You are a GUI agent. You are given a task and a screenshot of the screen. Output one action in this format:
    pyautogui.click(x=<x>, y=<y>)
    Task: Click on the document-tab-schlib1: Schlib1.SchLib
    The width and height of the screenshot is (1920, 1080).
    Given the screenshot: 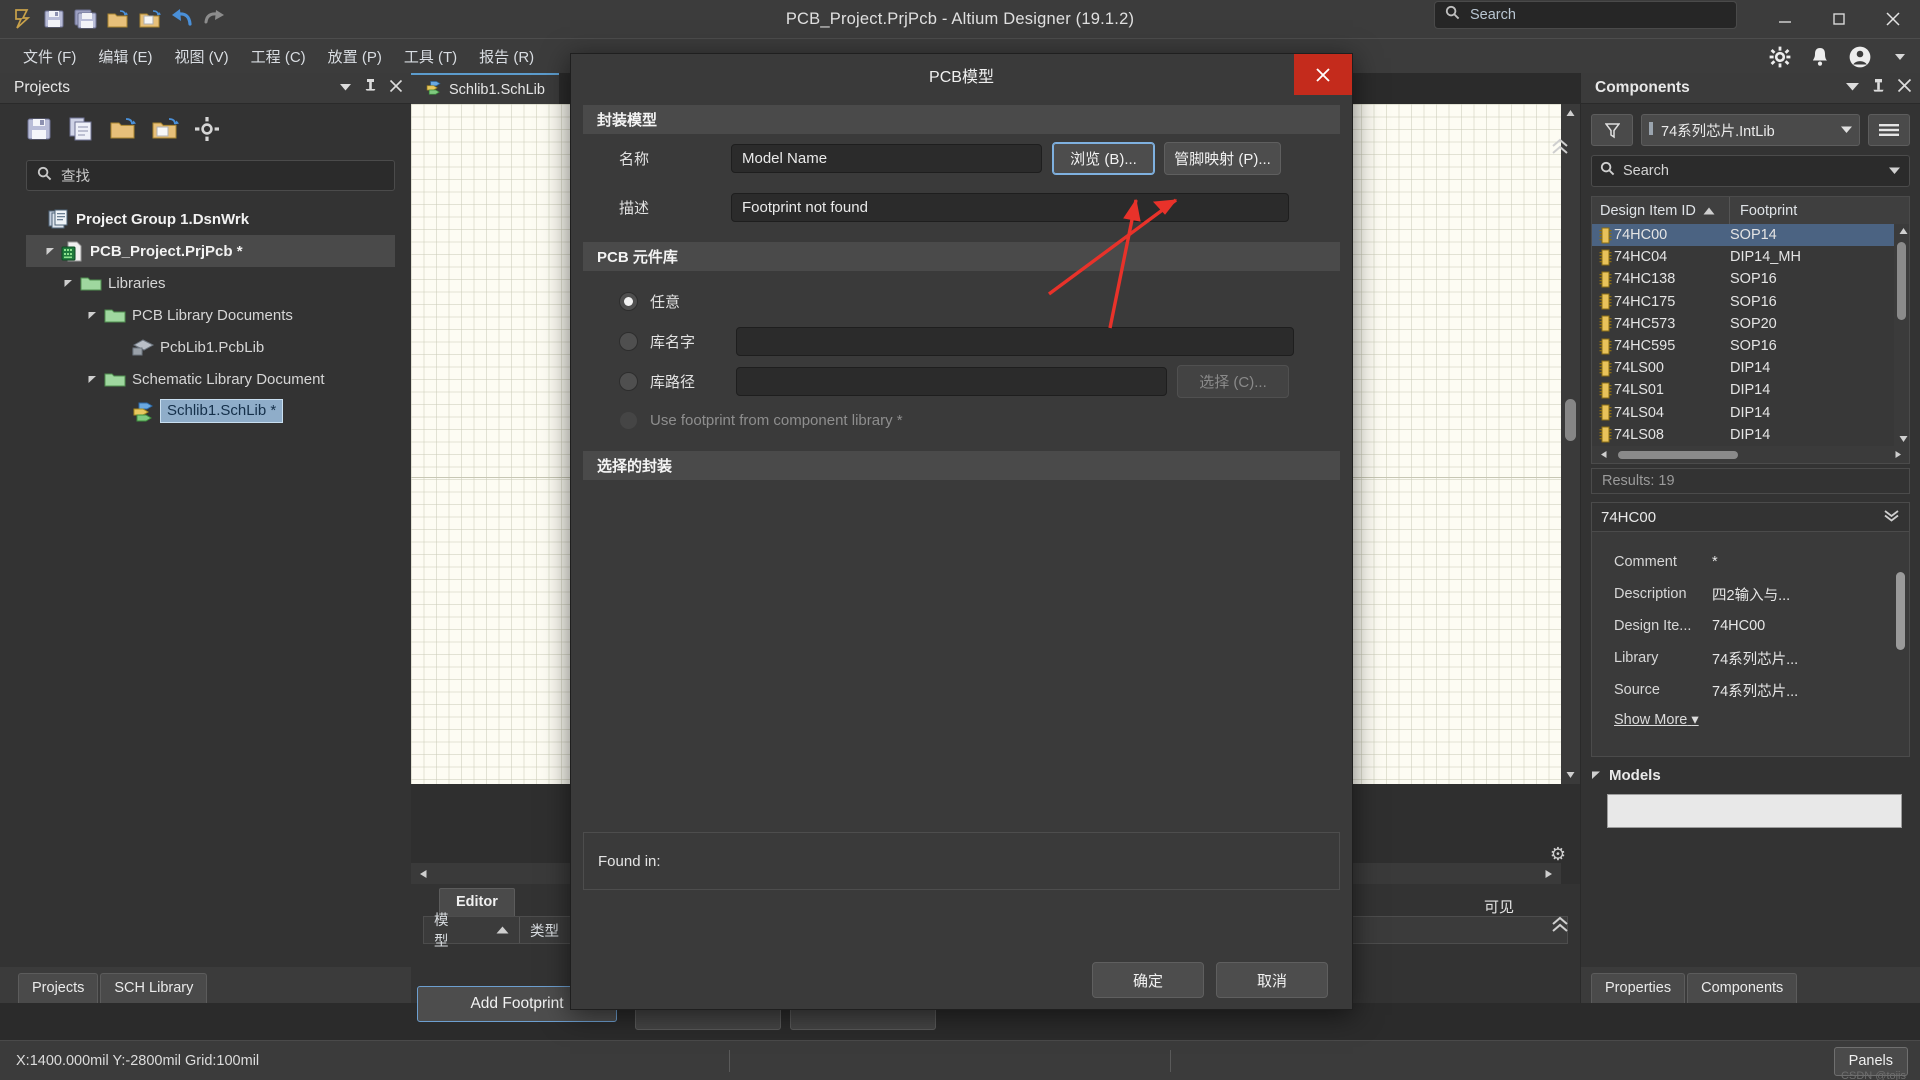 What is the action you would take?
    pyautogui.click(x=485, y=88)
    